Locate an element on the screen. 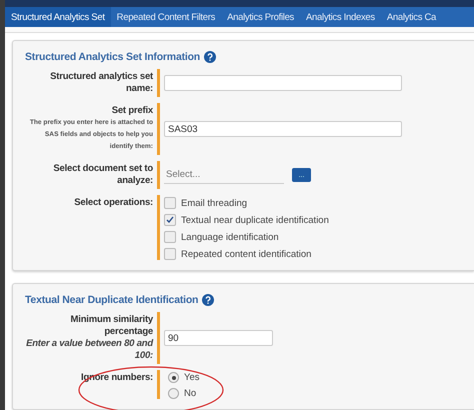 This screenshot has width=474, height=410. field-label: Set prefix is located at coordinates (132, 111).